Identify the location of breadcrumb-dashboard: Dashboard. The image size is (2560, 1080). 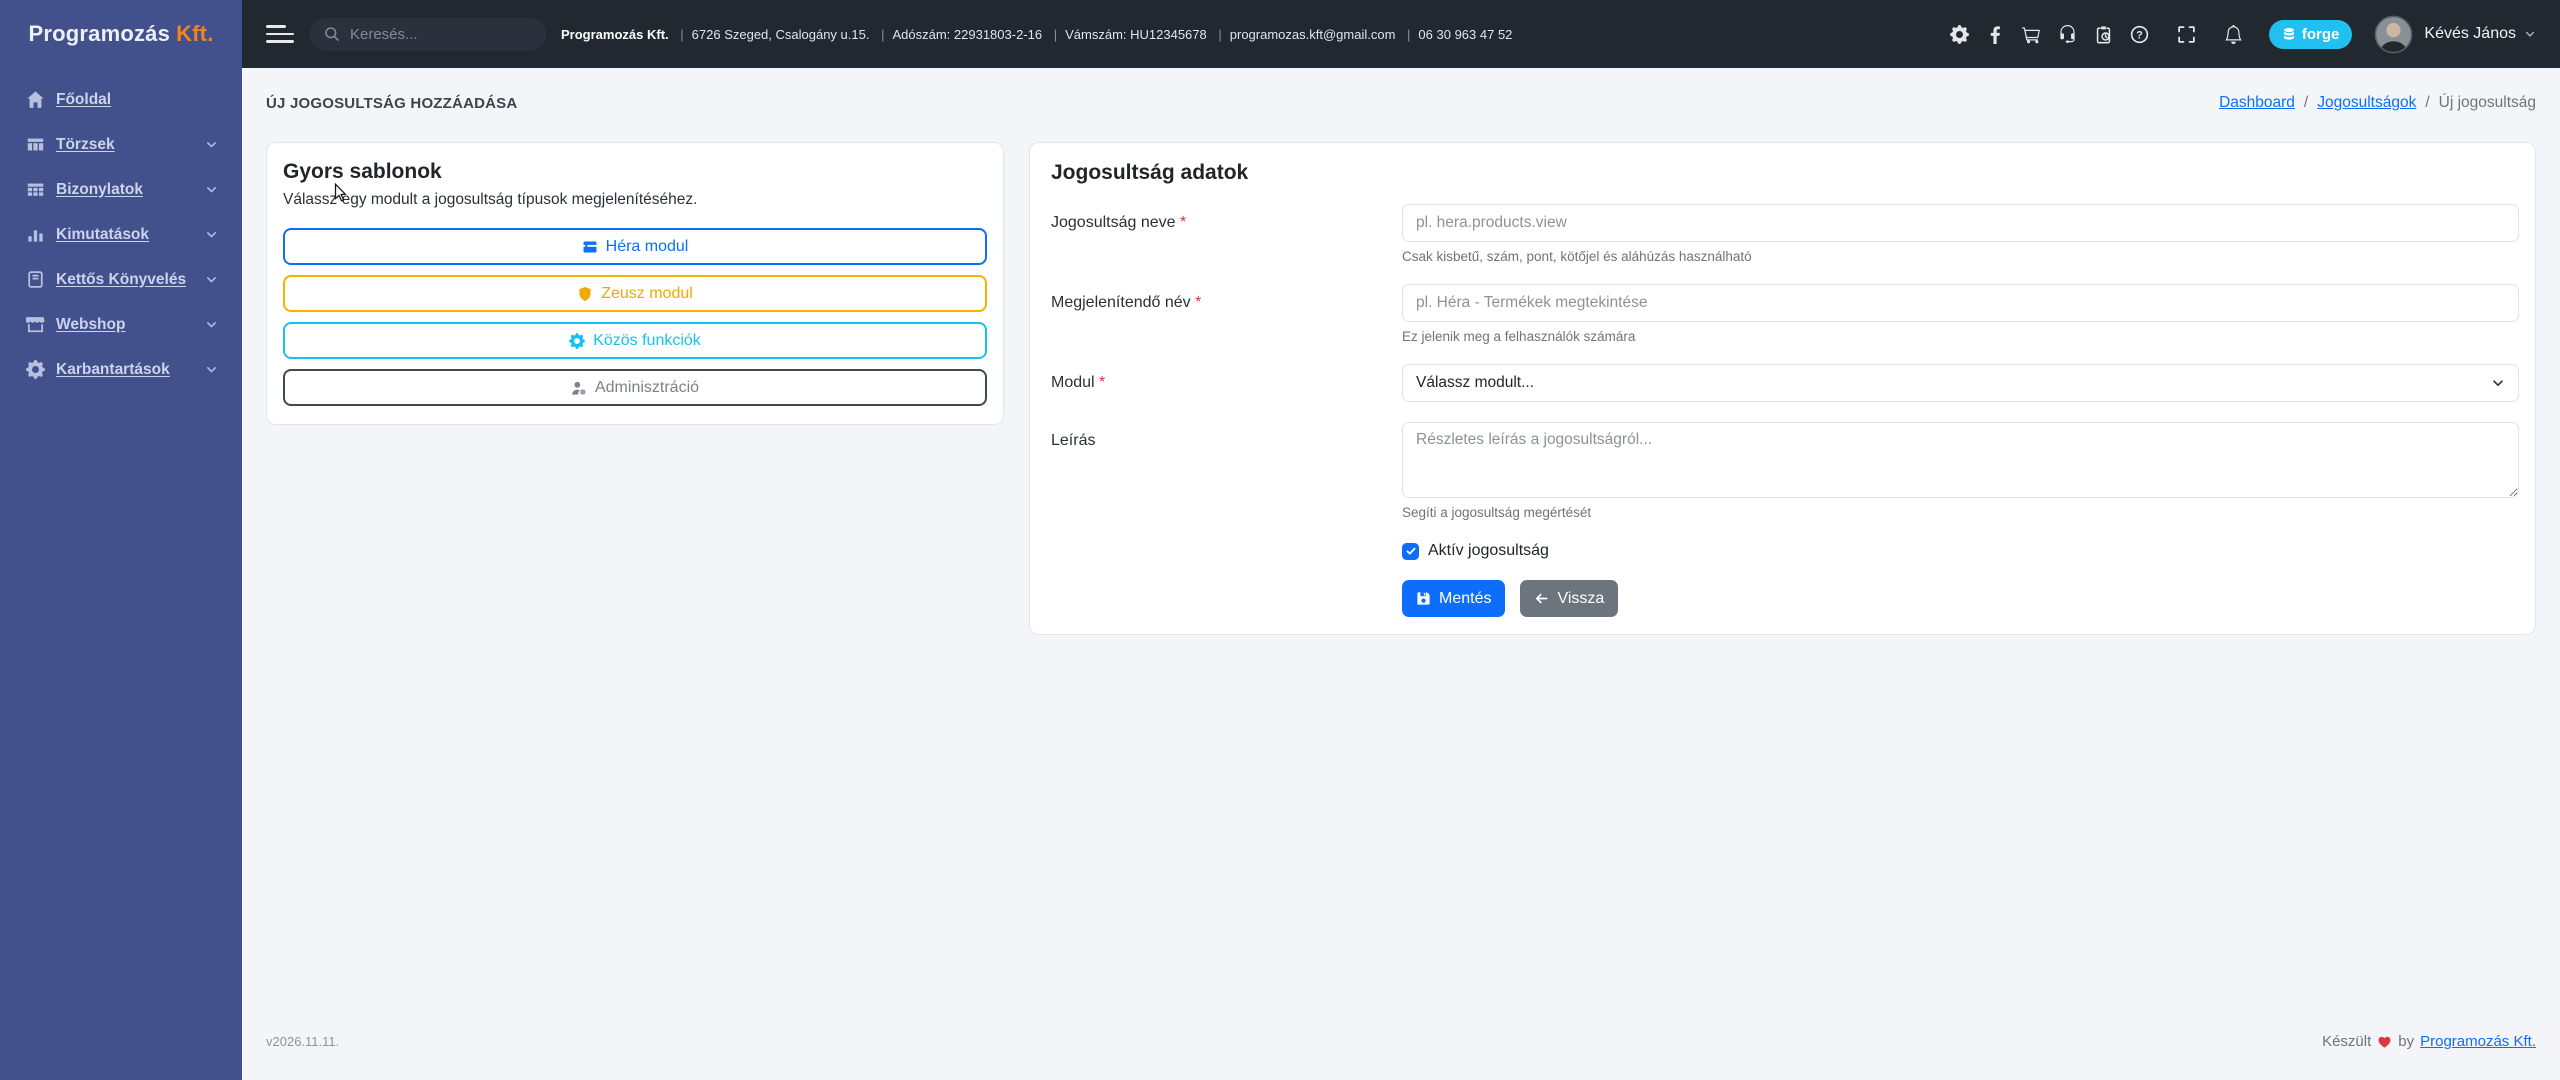
(2257, 103).